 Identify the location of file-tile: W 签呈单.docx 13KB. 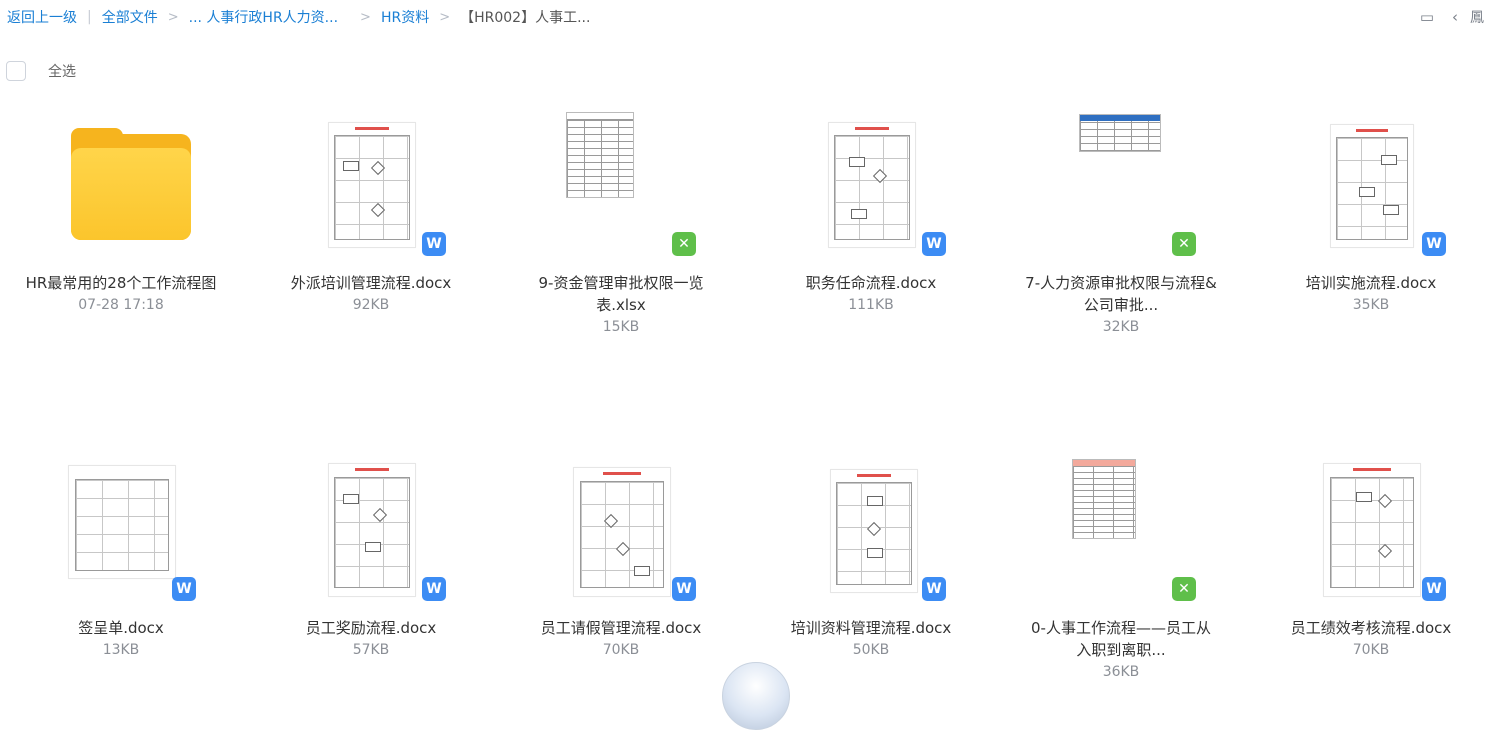
(121, 553).